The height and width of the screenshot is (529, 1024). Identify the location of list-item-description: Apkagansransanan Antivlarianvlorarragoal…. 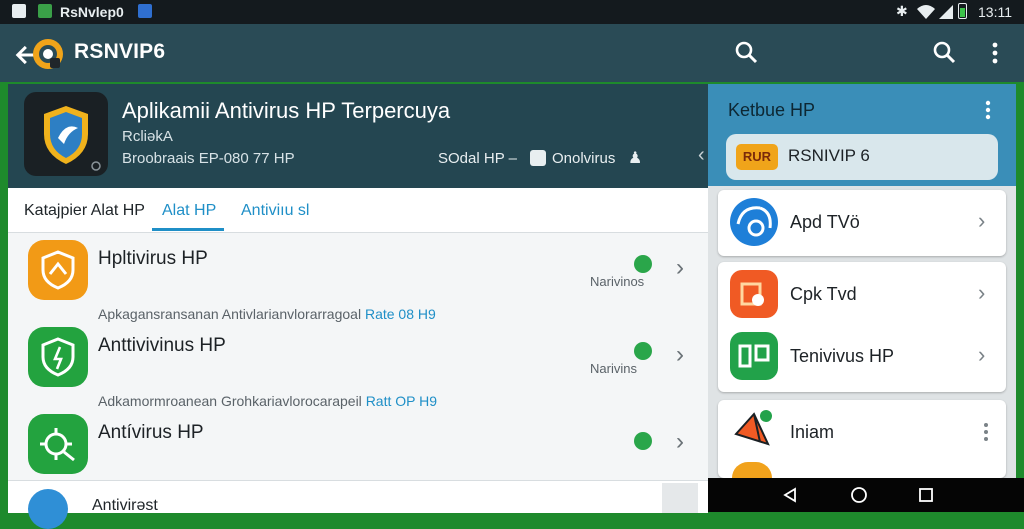
(267, 314).